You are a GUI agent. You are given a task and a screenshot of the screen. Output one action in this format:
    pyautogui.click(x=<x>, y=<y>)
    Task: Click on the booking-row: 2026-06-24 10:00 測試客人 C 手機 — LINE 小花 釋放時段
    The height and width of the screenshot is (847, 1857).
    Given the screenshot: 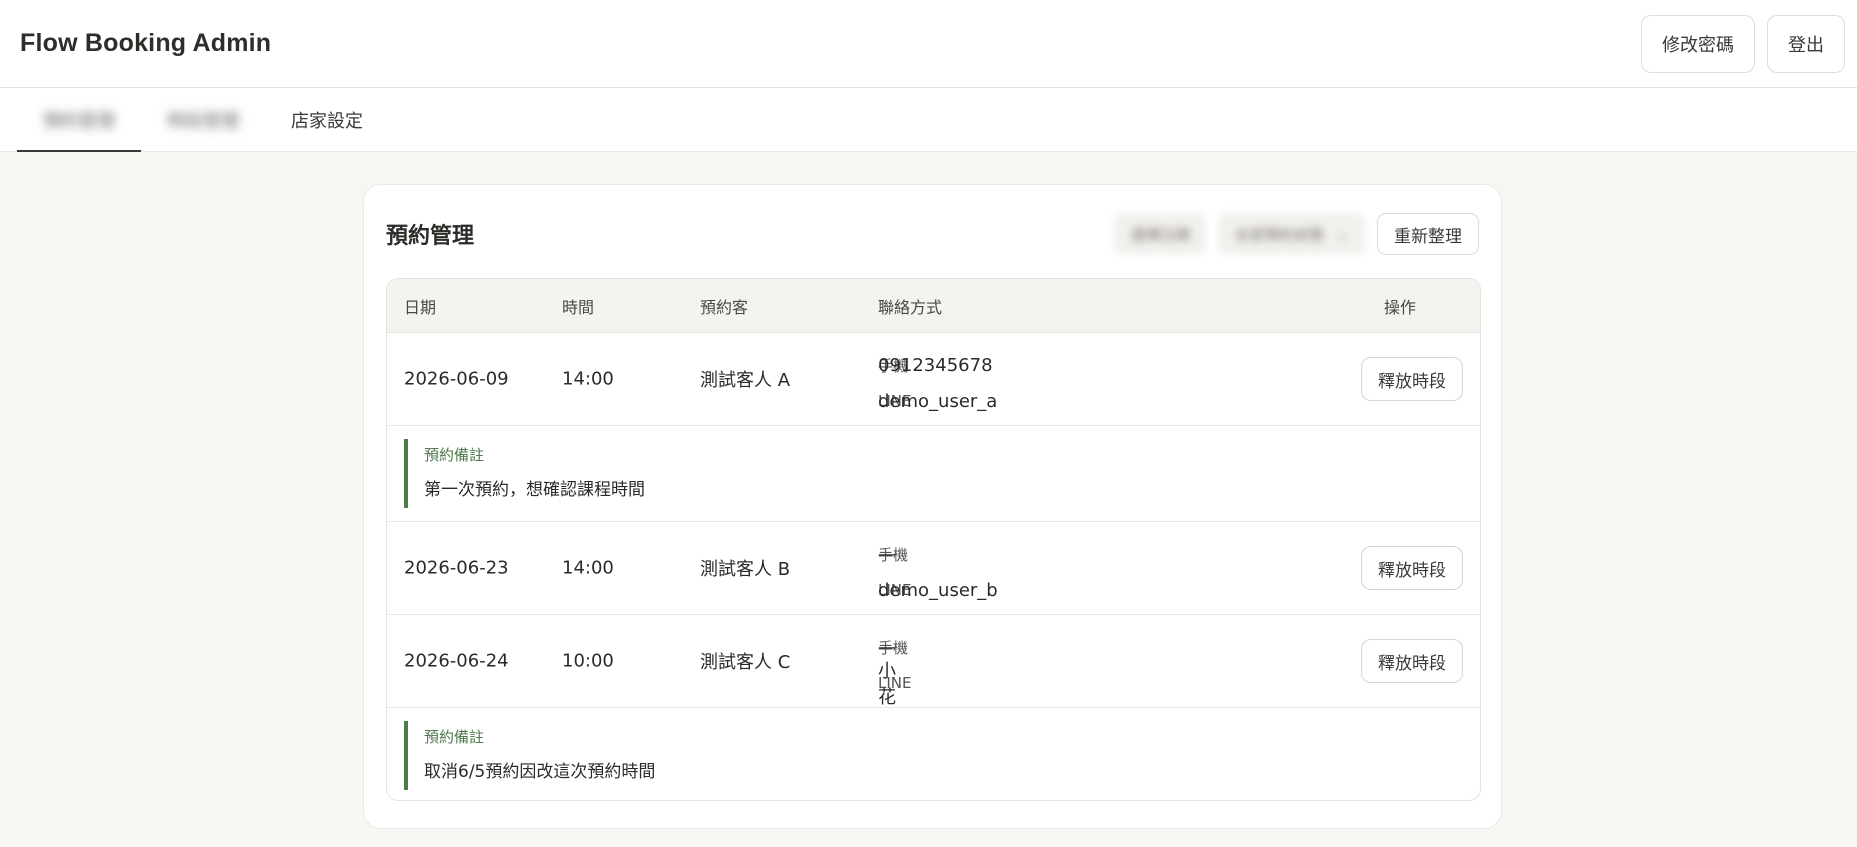 What is the action you would take?
    pyautogui.click(x=933, y=661)
    